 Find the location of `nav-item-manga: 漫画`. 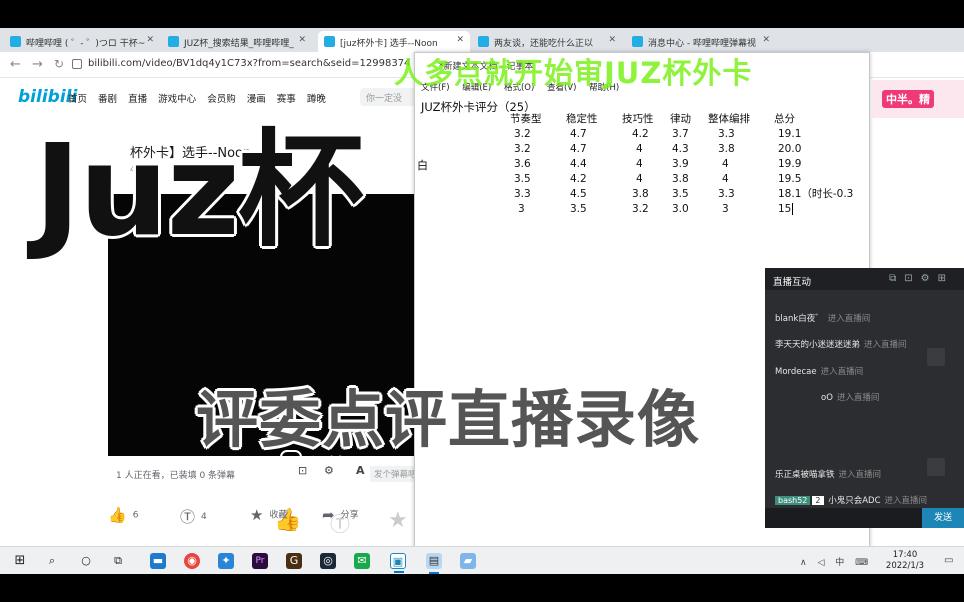

nav-item-manga: 漫画 is located at coordinates (256, 99).